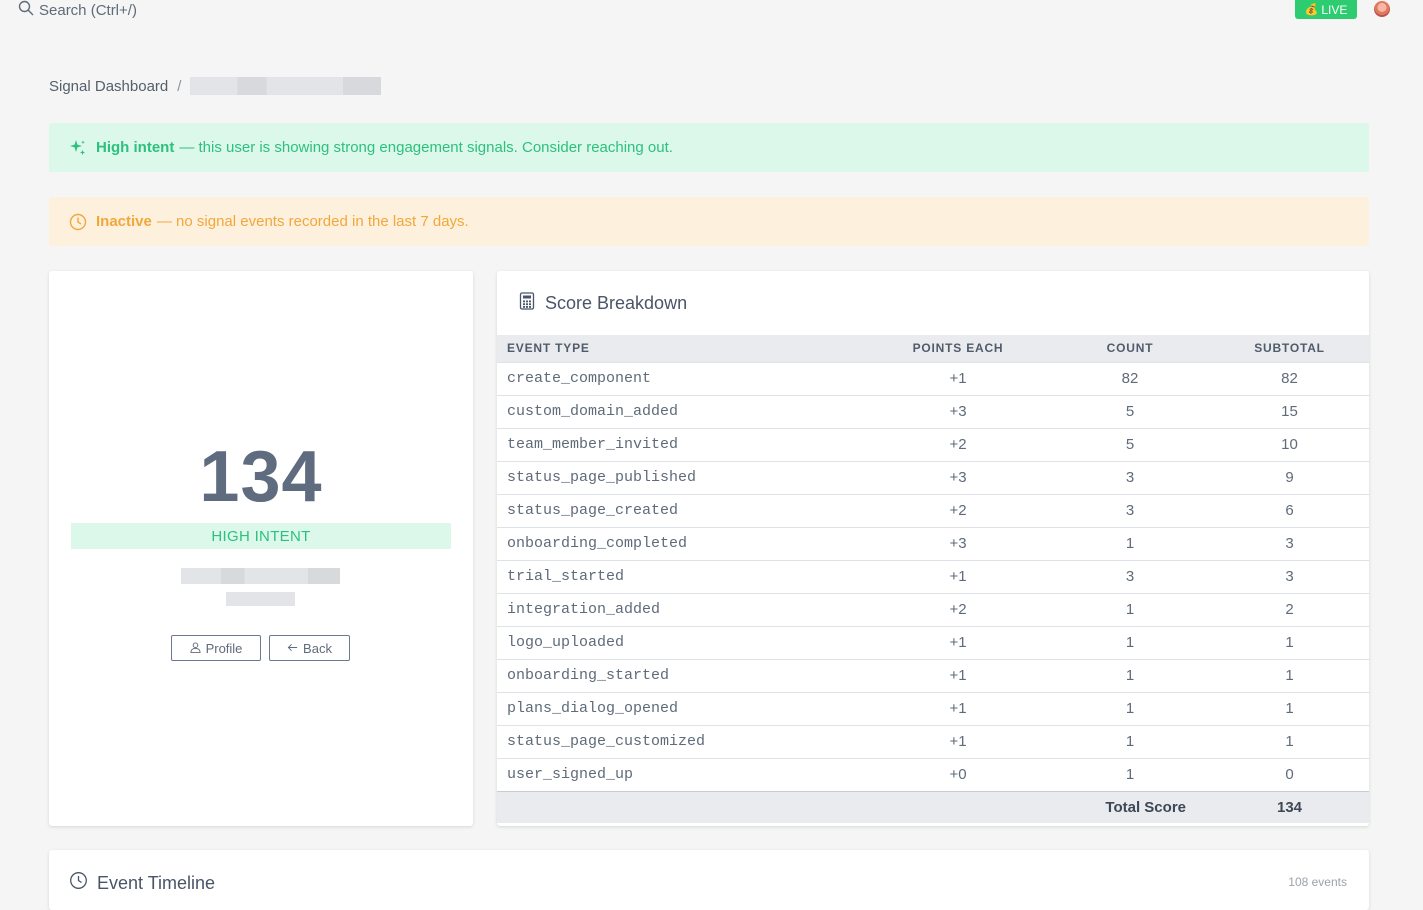  Describe the element at coordinates (26, 10) in the screenshot. I see `search-icon` at that location.